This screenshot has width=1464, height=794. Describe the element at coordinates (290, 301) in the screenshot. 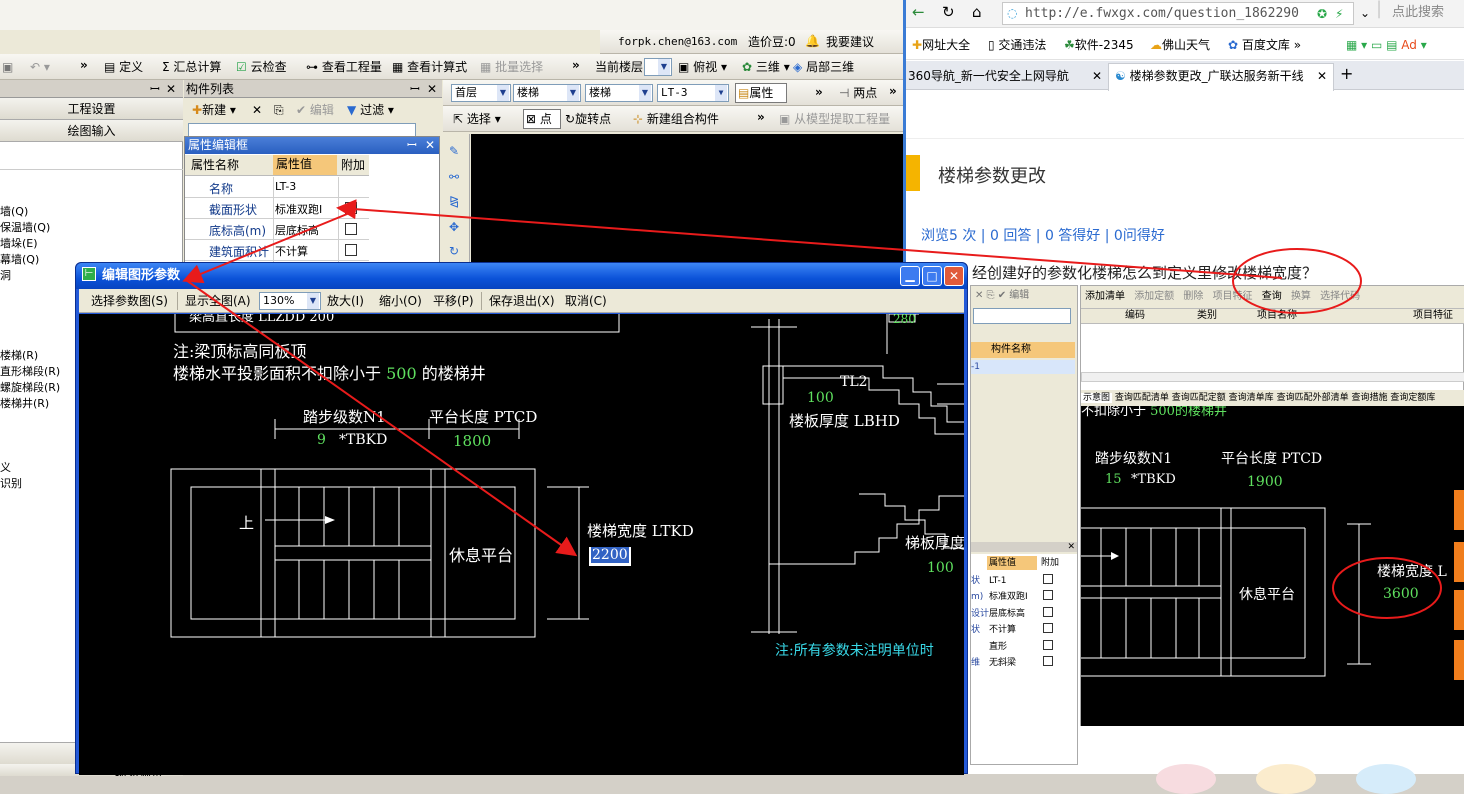

I see `zoom-select: 130%` at that location.